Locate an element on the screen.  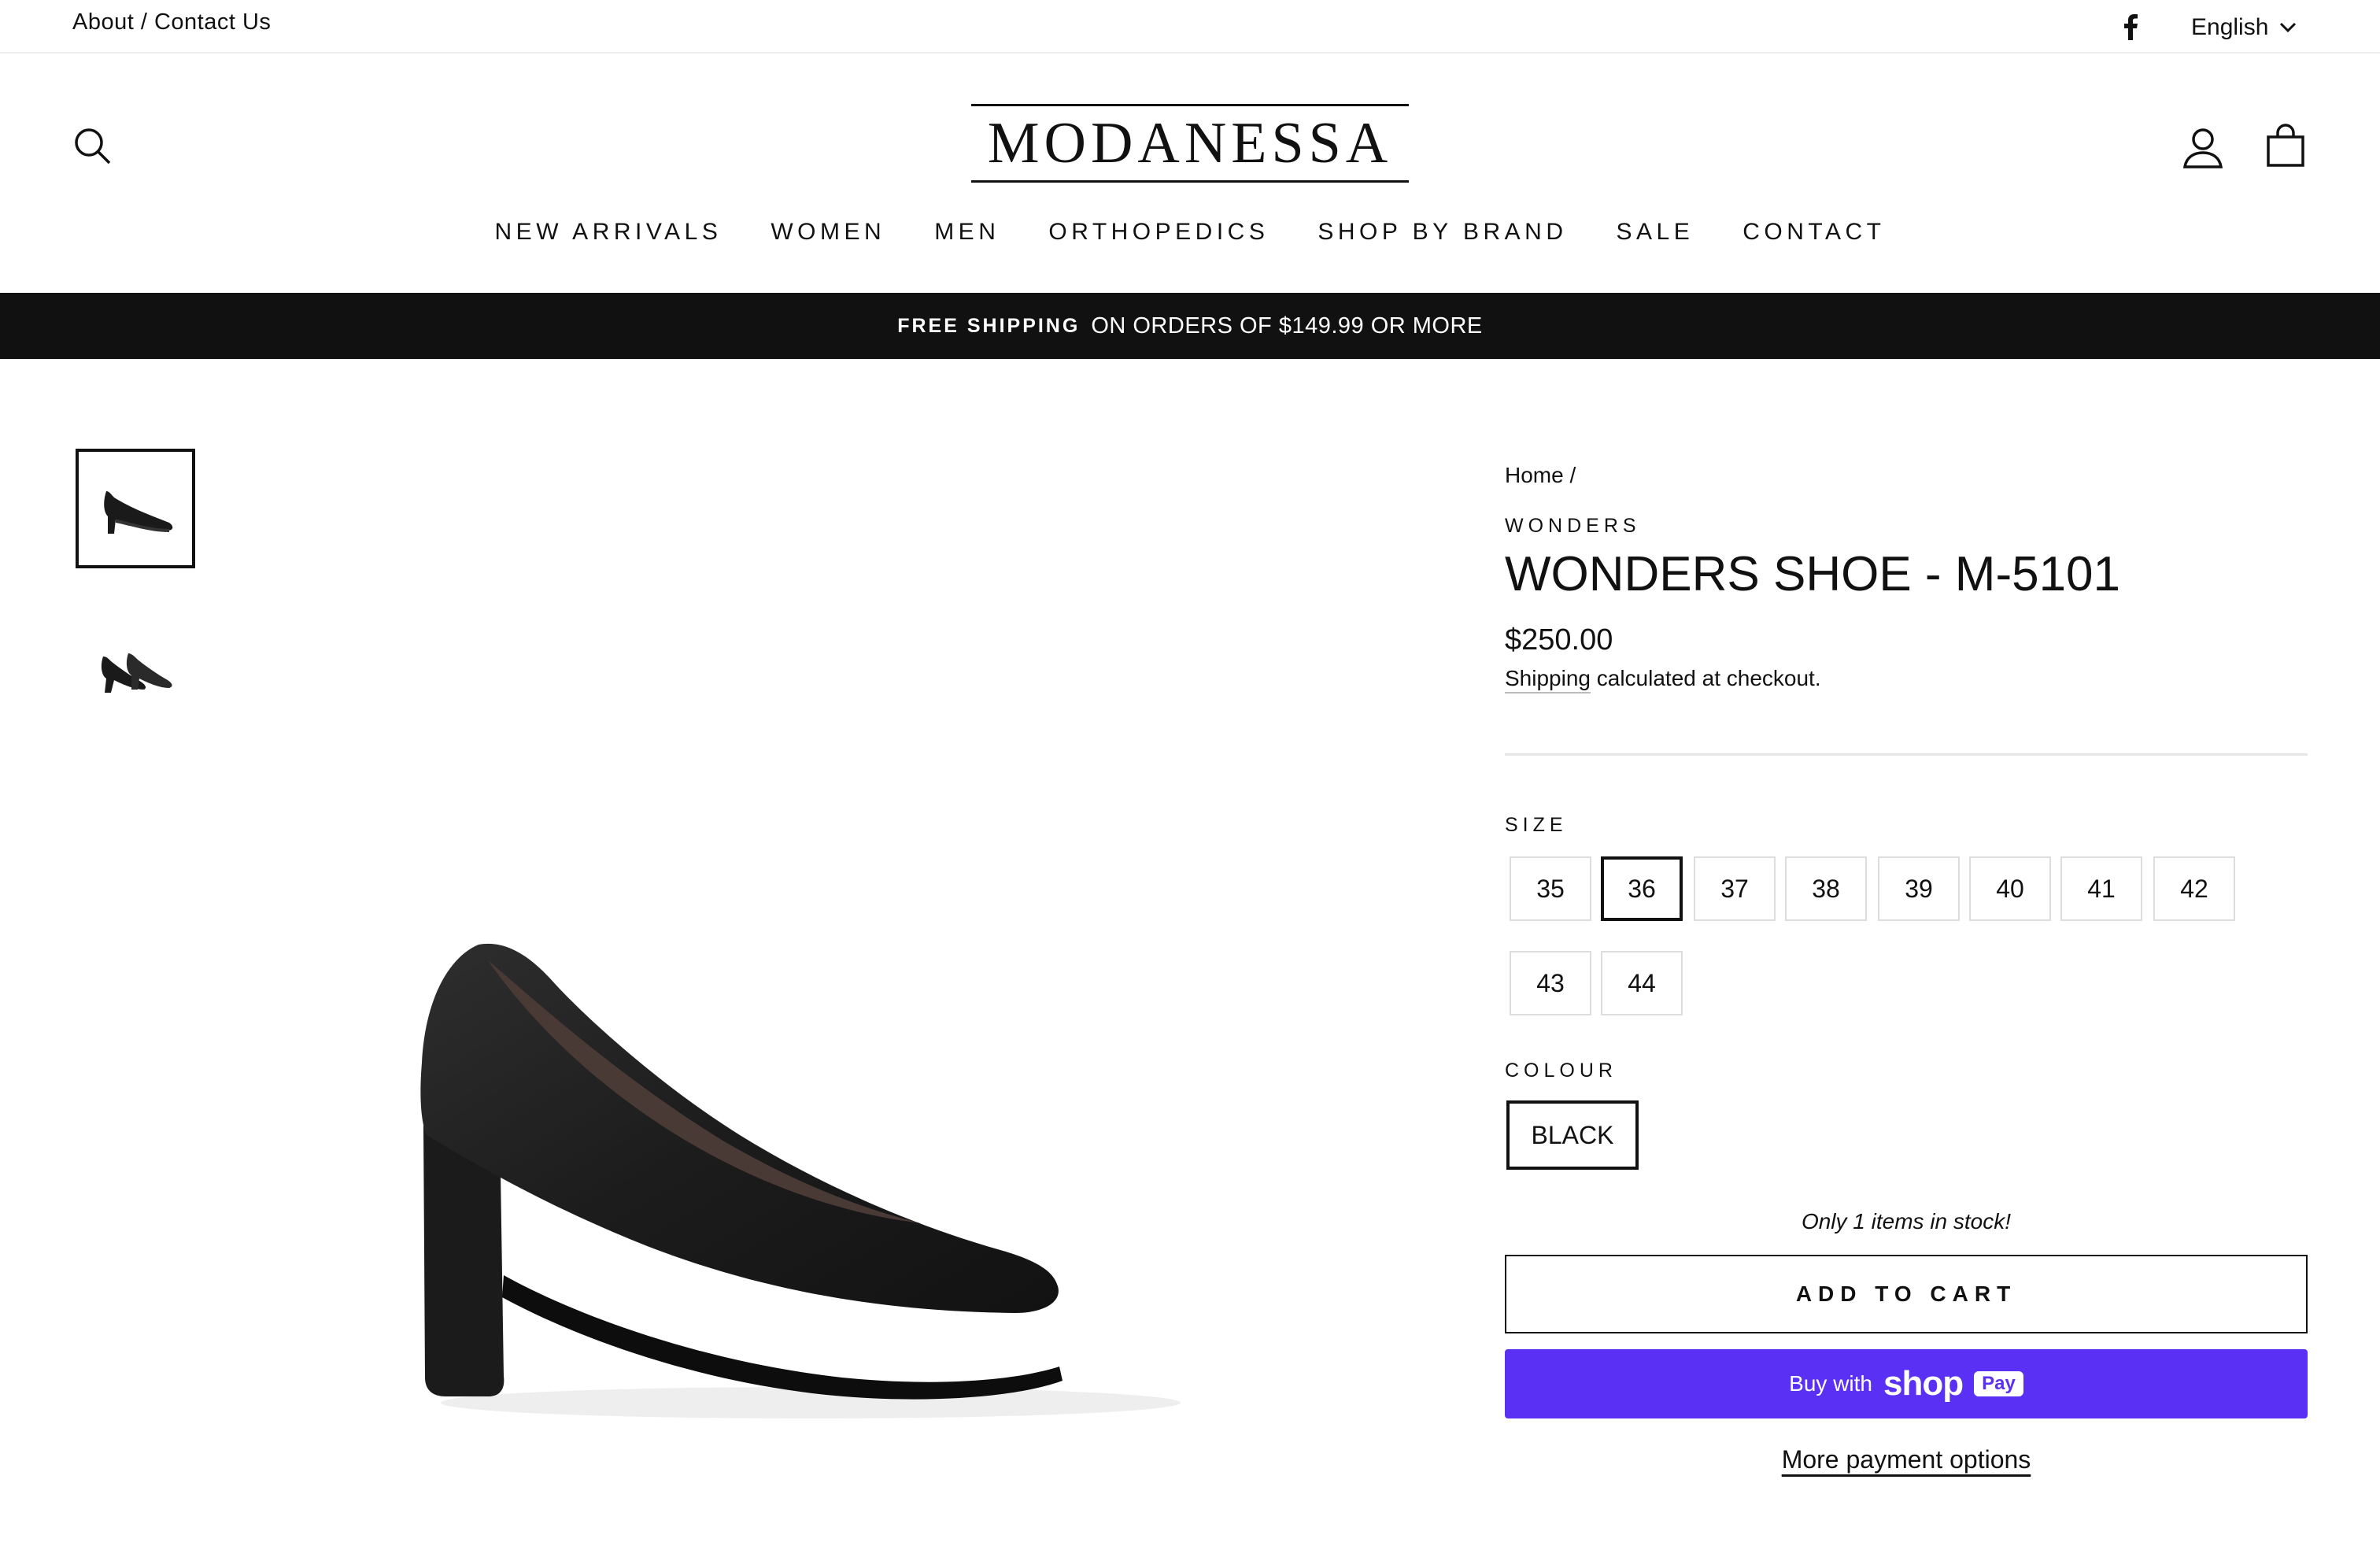
shipping-link: Shipping is located at coordinates (1548, 678).